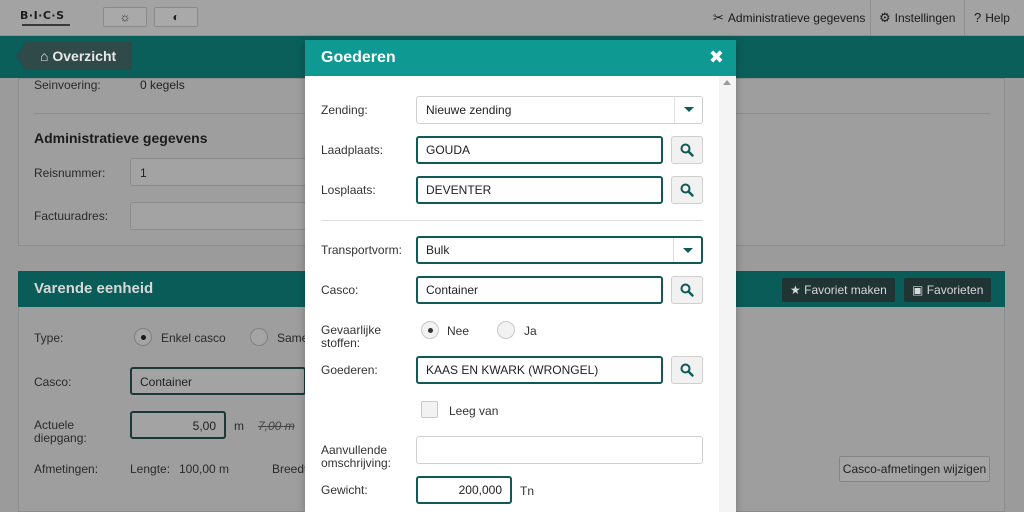  What do you see at coordinates (60, 431) in the screenshot?
I see `diepgang-label: Actuele diepgang:` at bounding box center [60, 431].